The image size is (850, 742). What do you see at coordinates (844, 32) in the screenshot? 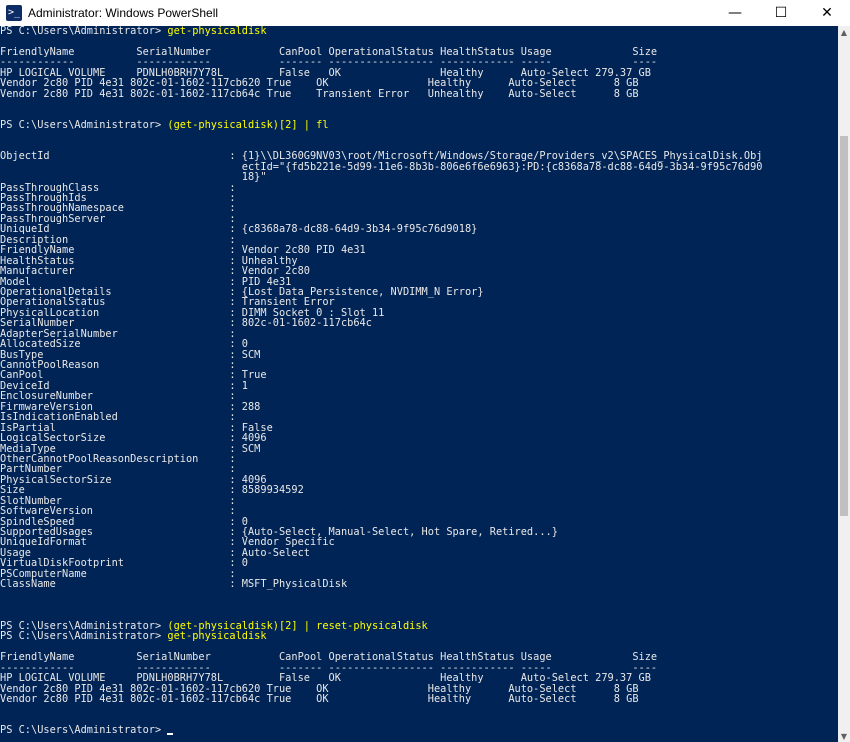
I see `scroll-up-icon: ▲` at bounding box center [844, 32].